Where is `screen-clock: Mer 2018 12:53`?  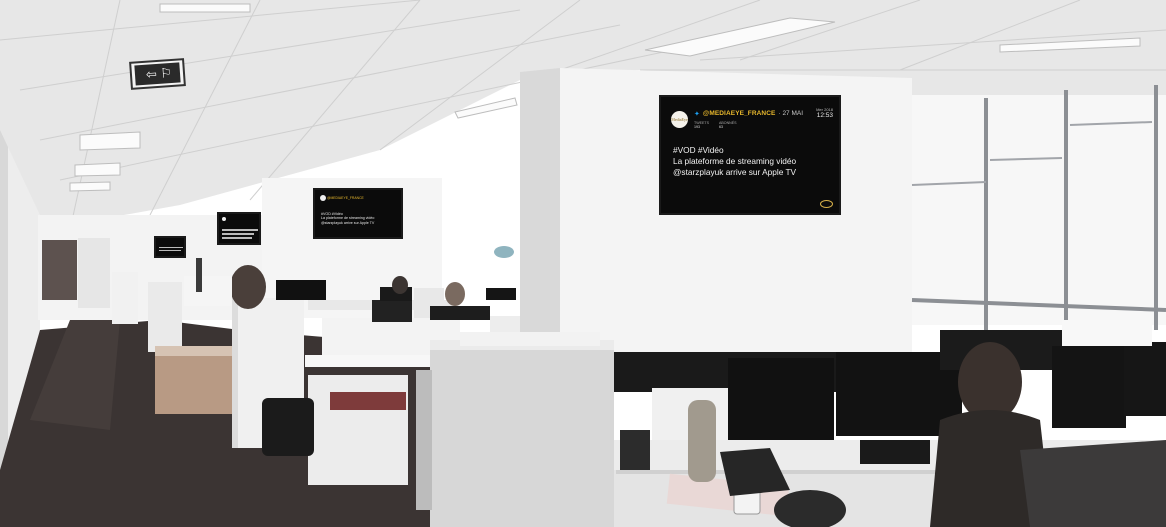 screen-clock: Mer 2018 12:53 is located at coordinates (824, 113).